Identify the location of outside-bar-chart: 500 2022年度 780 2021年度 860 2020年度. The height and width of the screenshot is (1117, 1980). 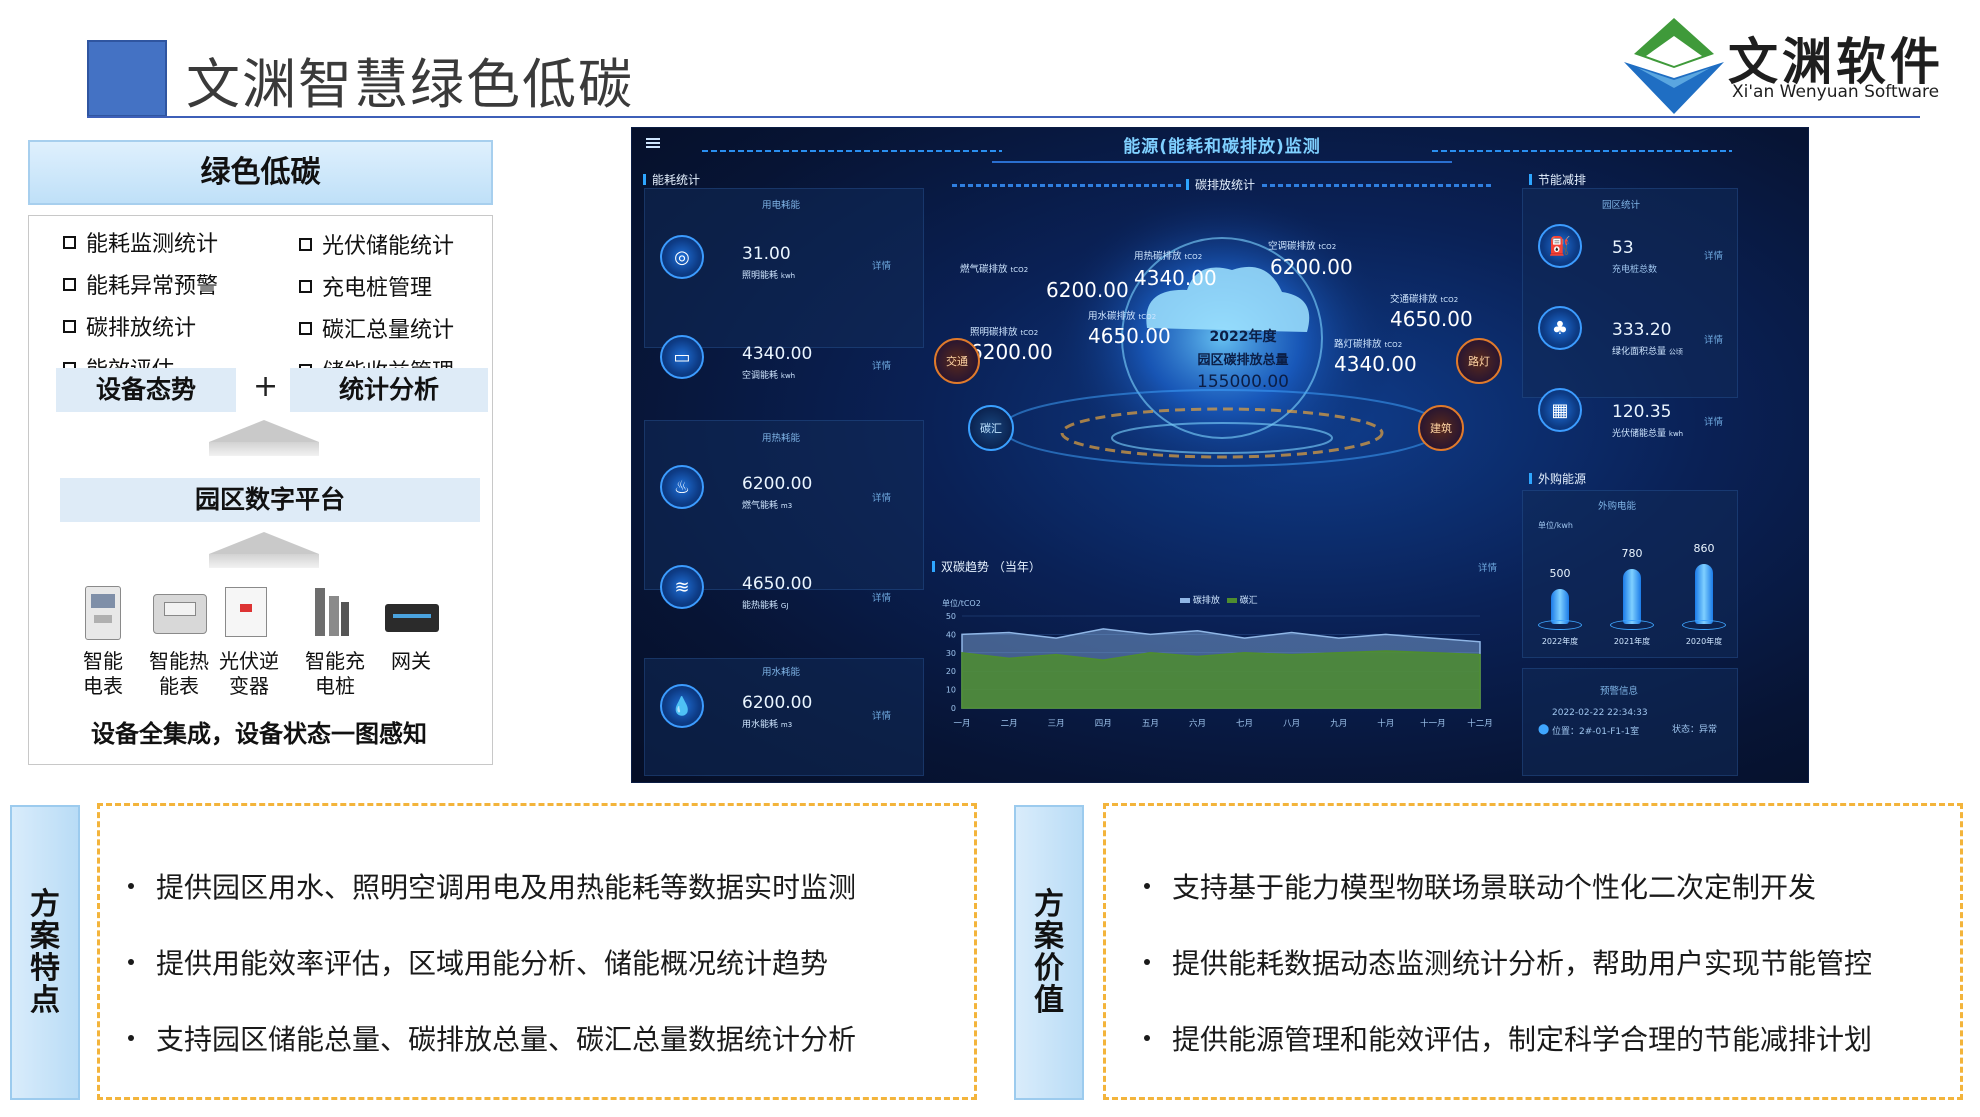
(1630, 591).